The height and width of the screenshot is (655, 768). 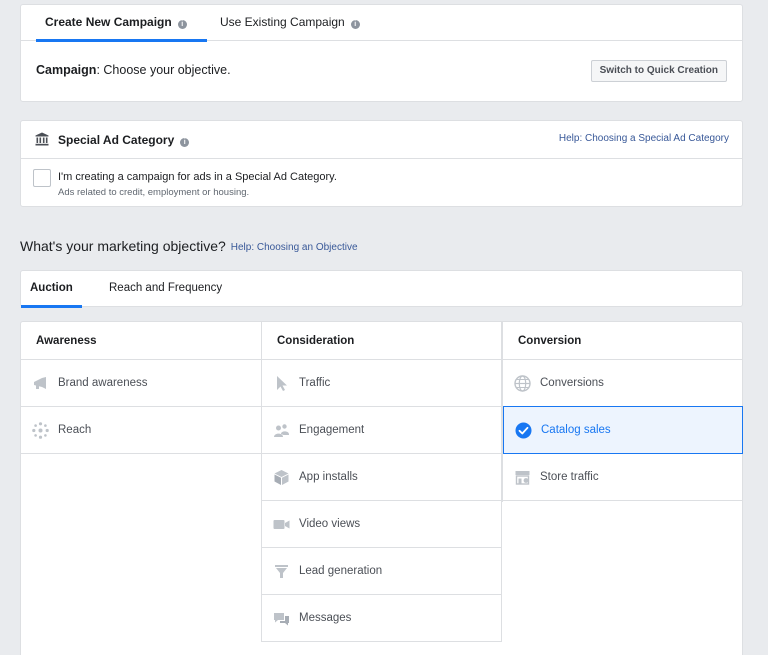 What do you see at coordinates (281, 524) in the screenshot?
I see `video-icon` at bounding box center [281, 524].